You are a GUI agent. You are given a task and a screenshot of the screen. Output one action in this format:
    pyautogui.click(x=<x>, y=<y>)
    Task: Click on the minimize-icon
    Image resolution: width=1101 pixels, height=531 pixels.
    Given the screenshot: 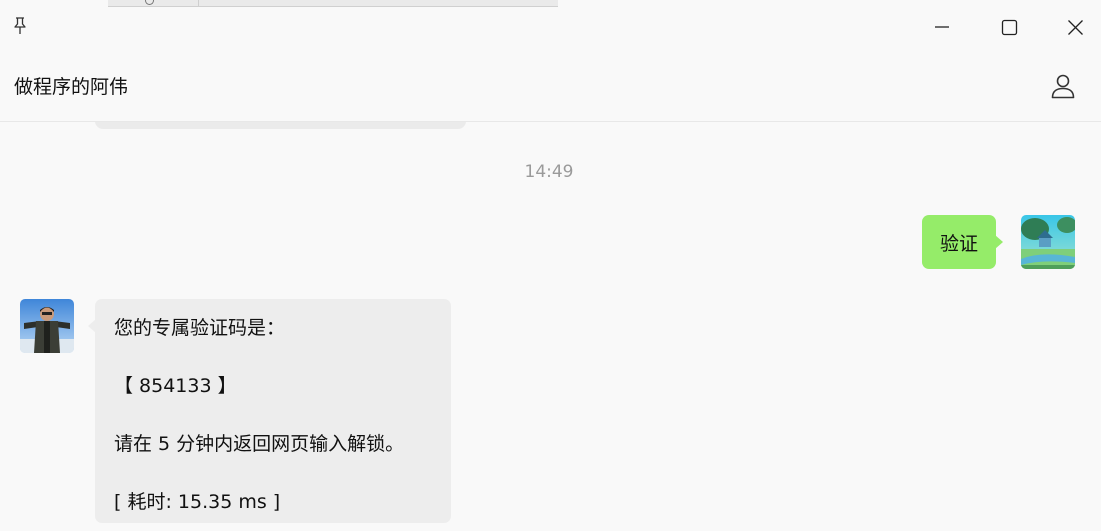 What is the action you would take?
    pyautogui.click(x=942, y=27)
    